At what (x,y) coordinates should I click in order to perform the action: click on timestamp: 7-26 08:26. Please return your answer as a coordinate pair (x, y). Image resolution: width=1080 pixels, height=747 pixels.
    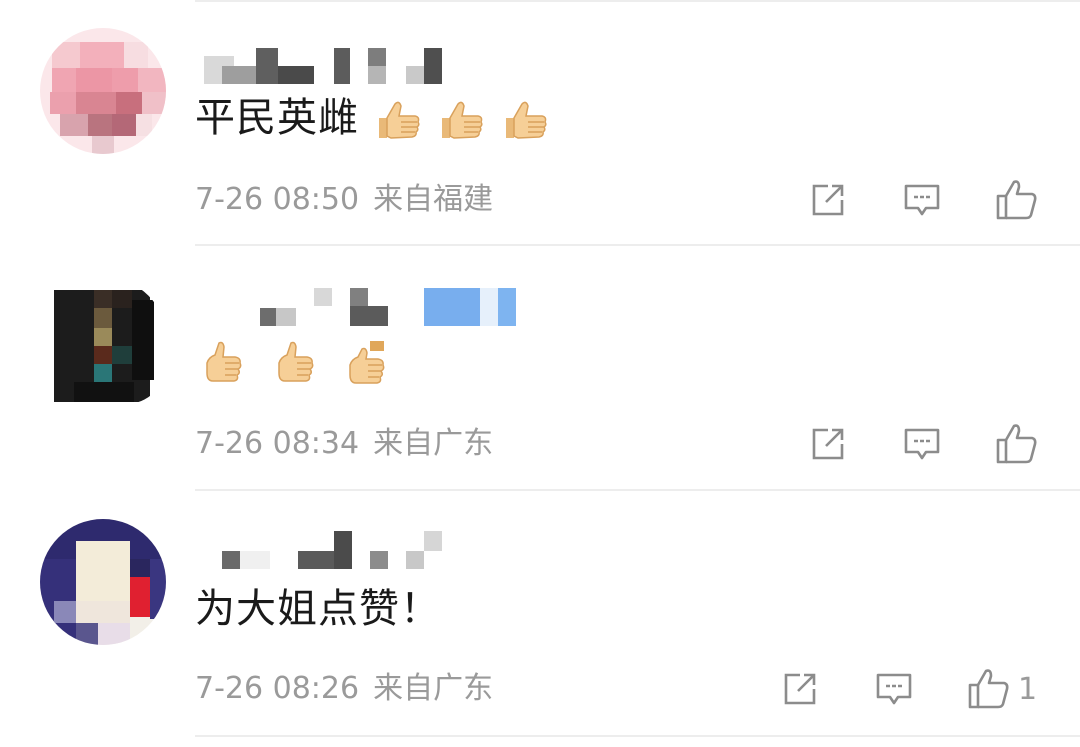
    Looking at the image, I should click on (277, 688).